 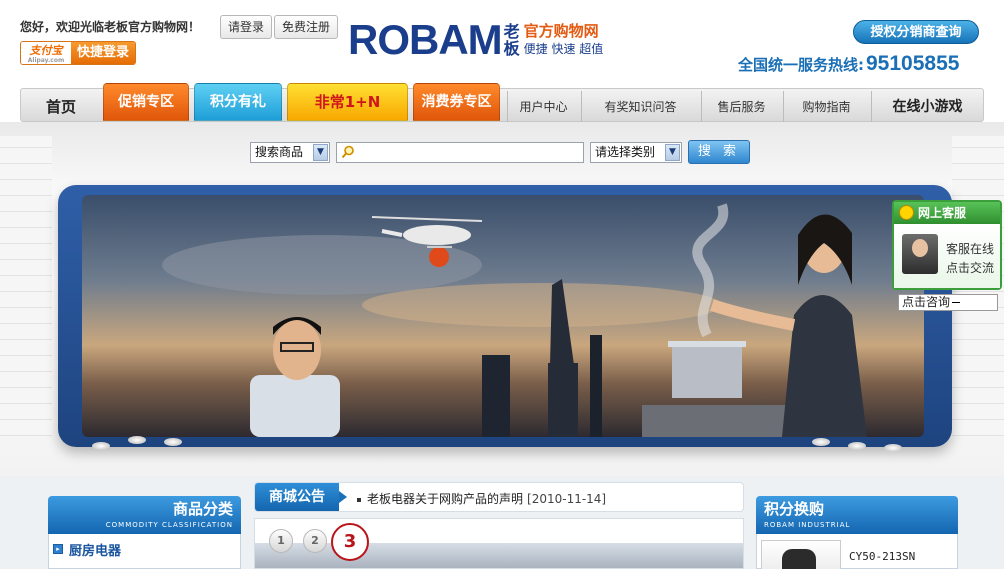 What do you see at coordinates (146, 102) in the screenshot?
I see `nav-promo: 促销专区` at bounding box center [146, 102].